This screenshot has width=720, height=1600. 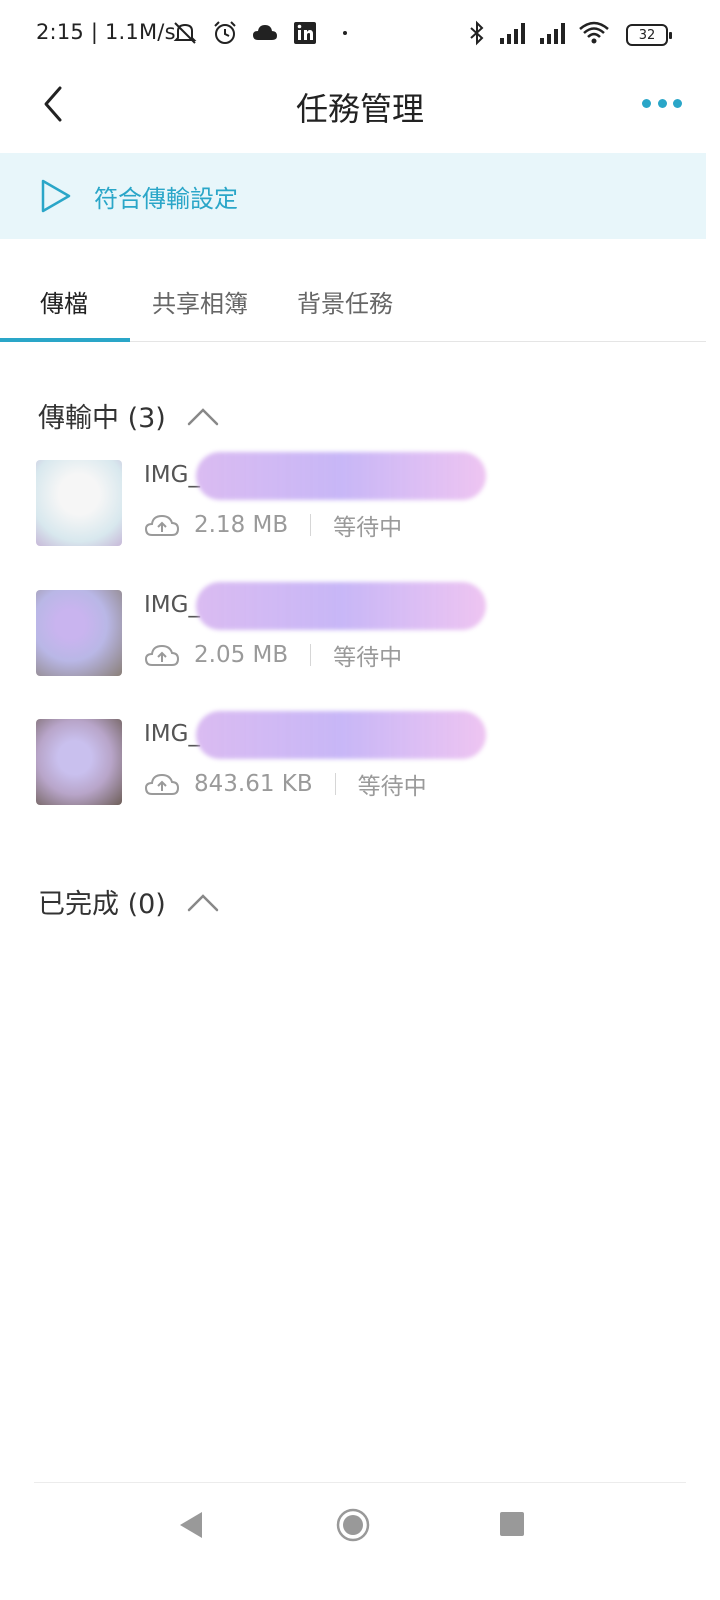 I want to click on status-icons-left, so click(x=265, y=33).